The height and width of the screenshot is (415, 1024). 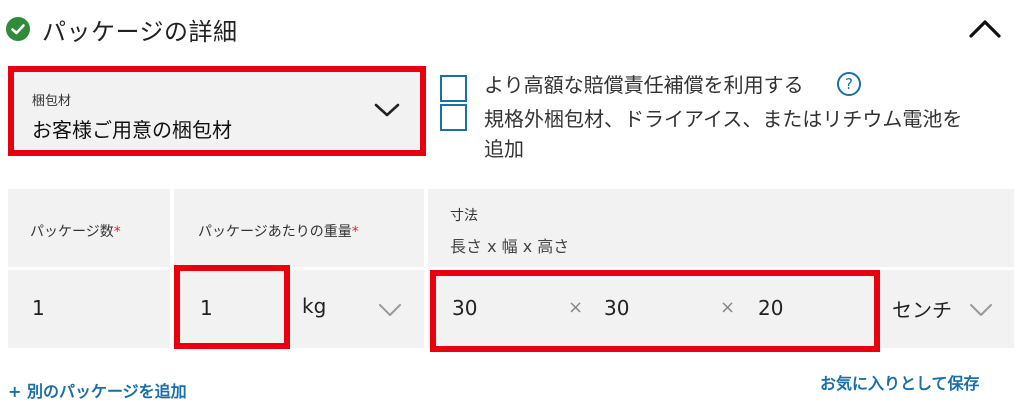 What do you see at coordinates (723, 119) in the screenshot?
I see `non-standard-packaging-label: 規格外梱包材、ドライアイス、またはリチウム電池を` at bounding box center [723, 119].